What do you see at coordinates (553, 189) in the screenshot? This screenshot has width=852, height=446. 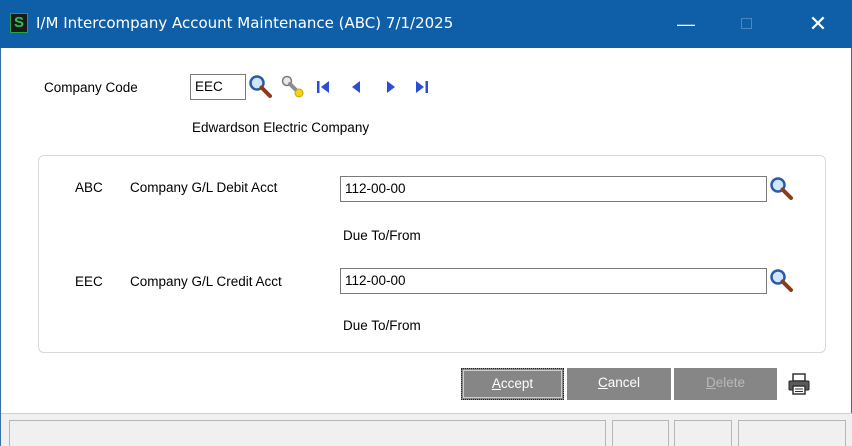 I see `debit-account-input: 112-00-00` at bounding box center [553, 189].